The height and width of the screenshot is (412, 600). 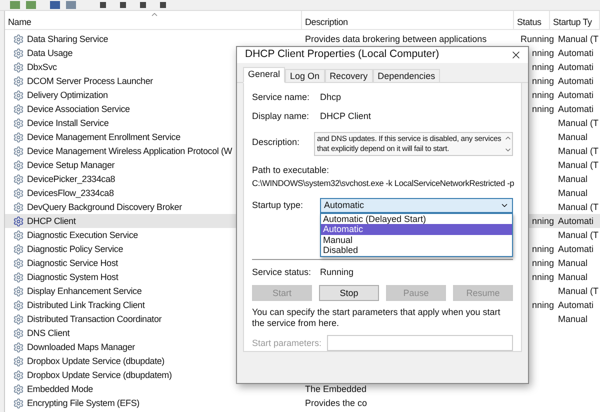 I want to click on field-label: Service status:, so click(x=282, y=272).